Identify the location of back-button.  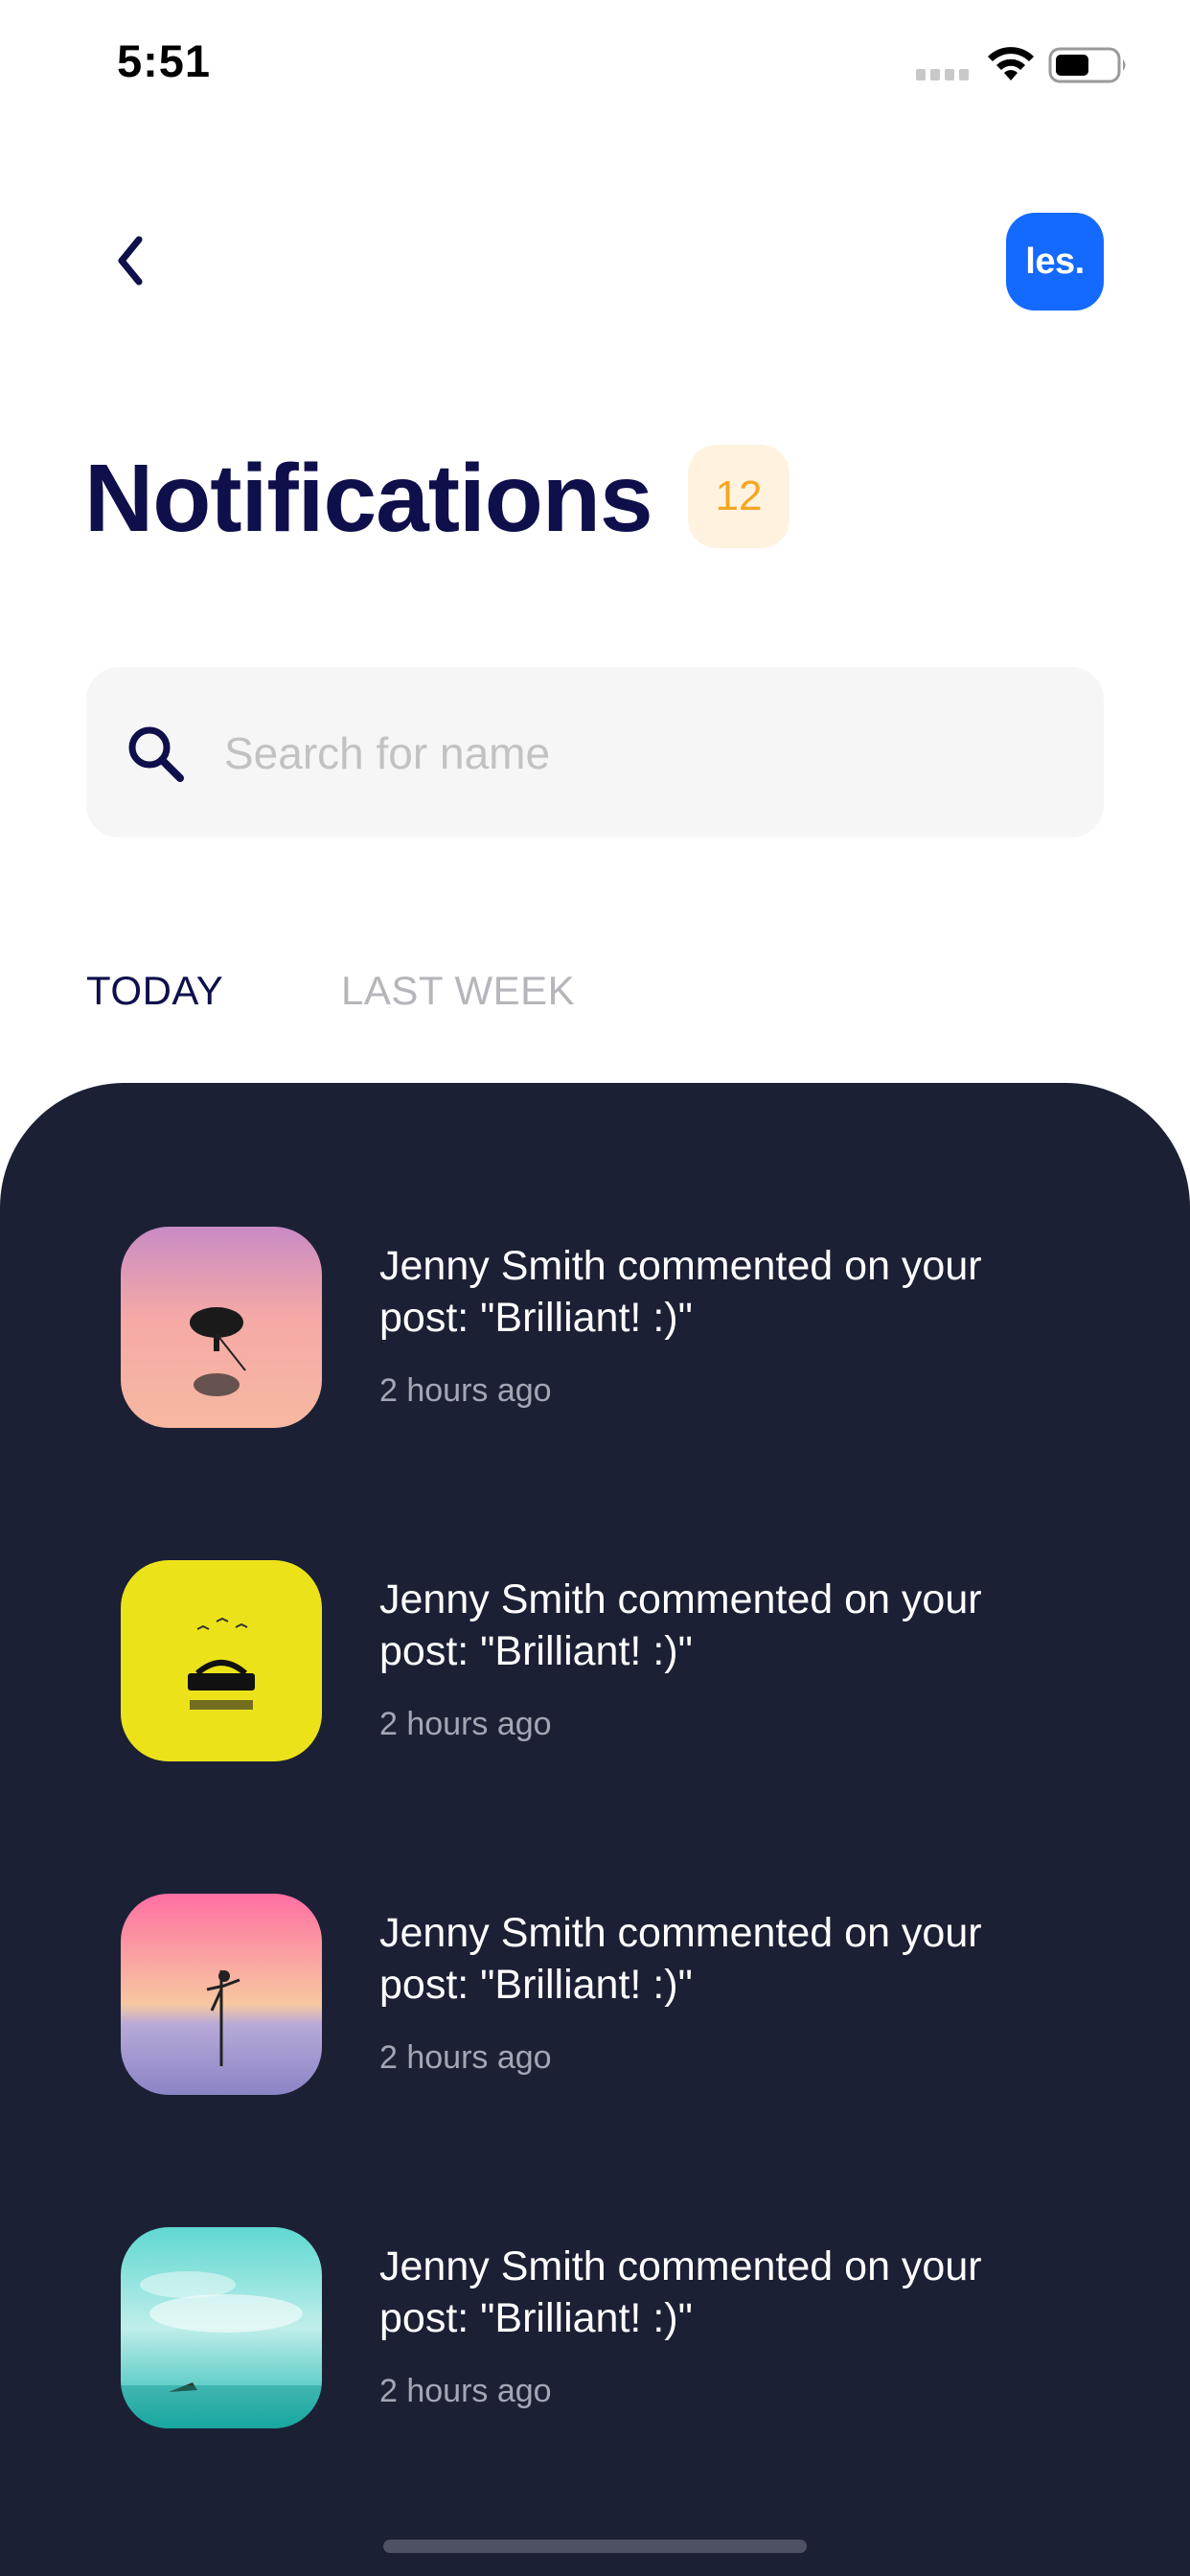
(129, 260).